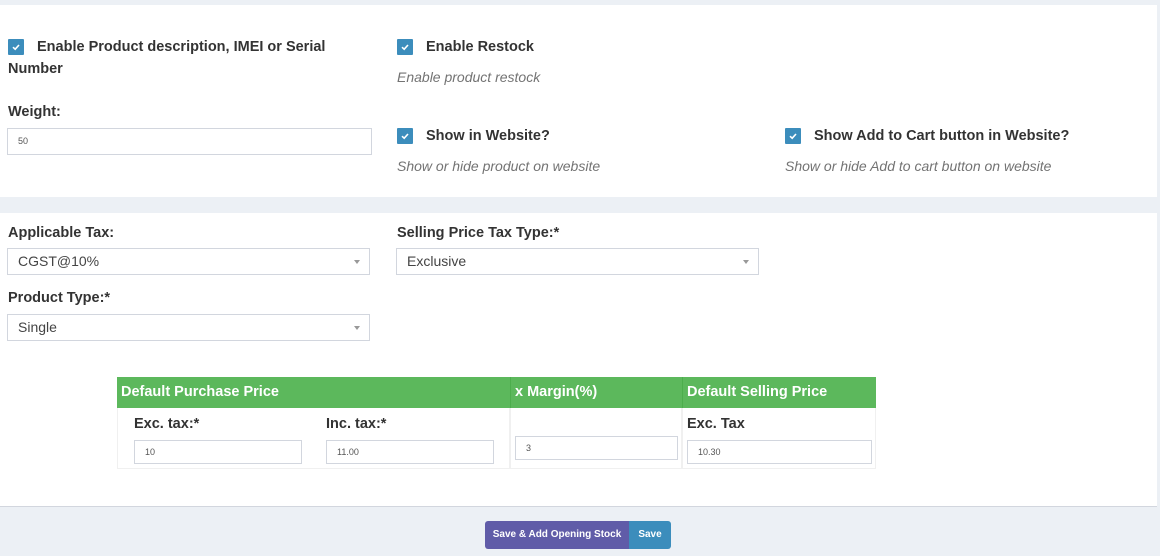 Image resolution: width=1160 pixels, height=556 pixels. What do you see at coordinates (218, 452) in the screenshot?
I see `purchase-exc-tax-input: 10` at bounding box center [218, 452].